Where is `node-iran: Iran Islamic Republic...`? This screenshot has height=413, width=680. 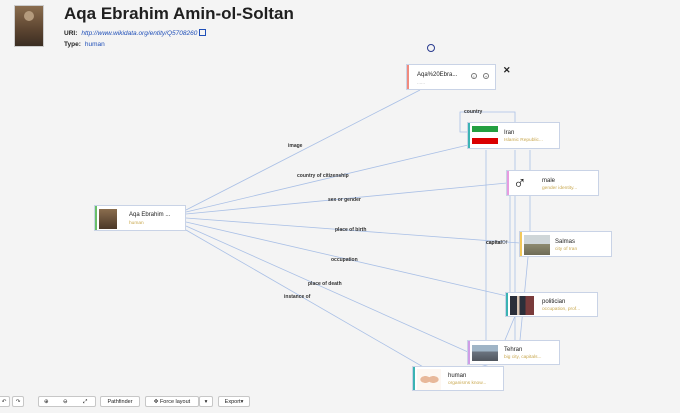
node-iran: Iran Islamic Republic... is located at coordinates (513, 135).